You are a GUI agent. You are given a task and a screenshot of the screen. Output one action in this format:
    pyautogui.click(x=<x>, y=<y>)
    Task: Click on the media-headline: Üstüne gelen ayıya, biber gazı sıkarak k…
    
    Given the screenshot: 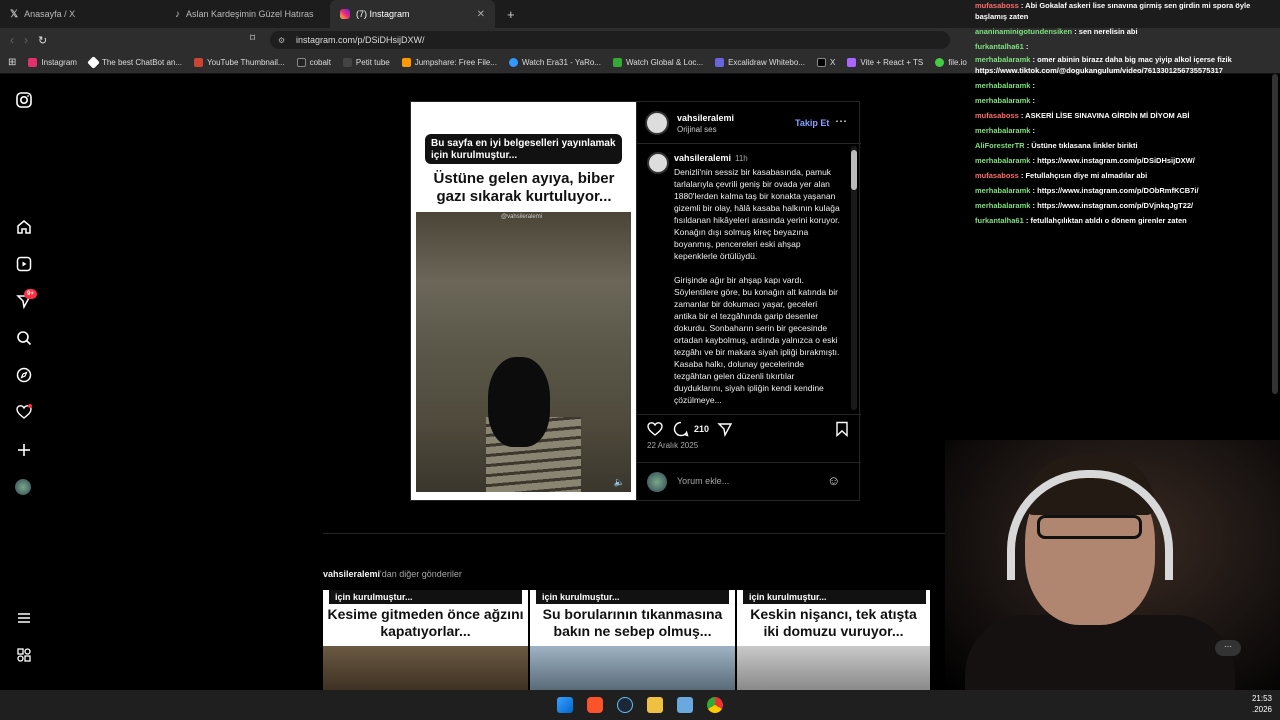 What is the action you would take?
    pyautogui.click(x=524, y=187)
    